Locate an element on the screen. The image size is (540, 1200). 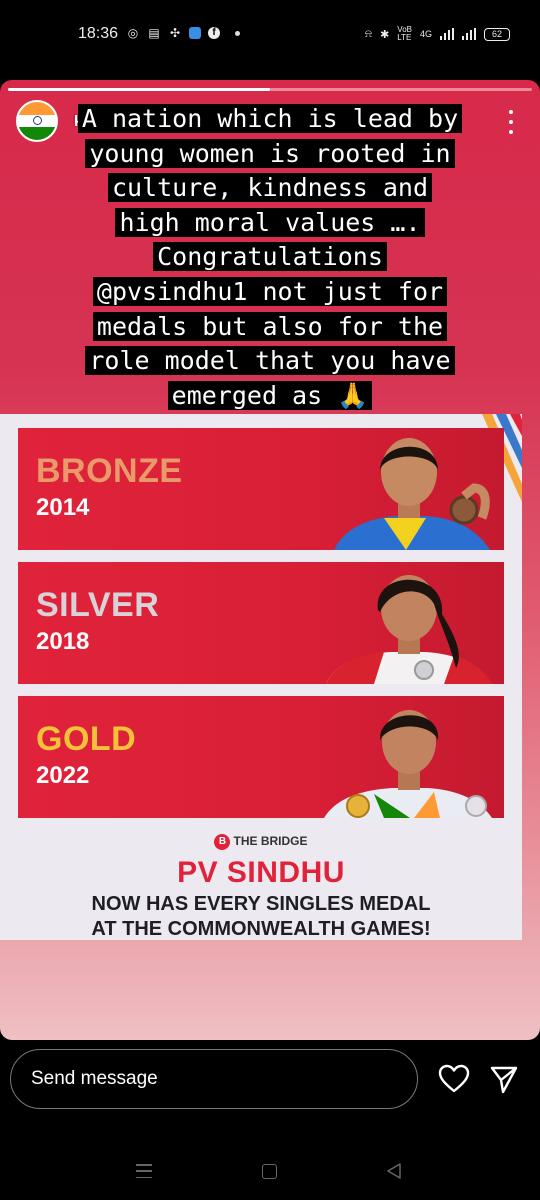
facebook-icon: f is located at coordinates (214, 33).